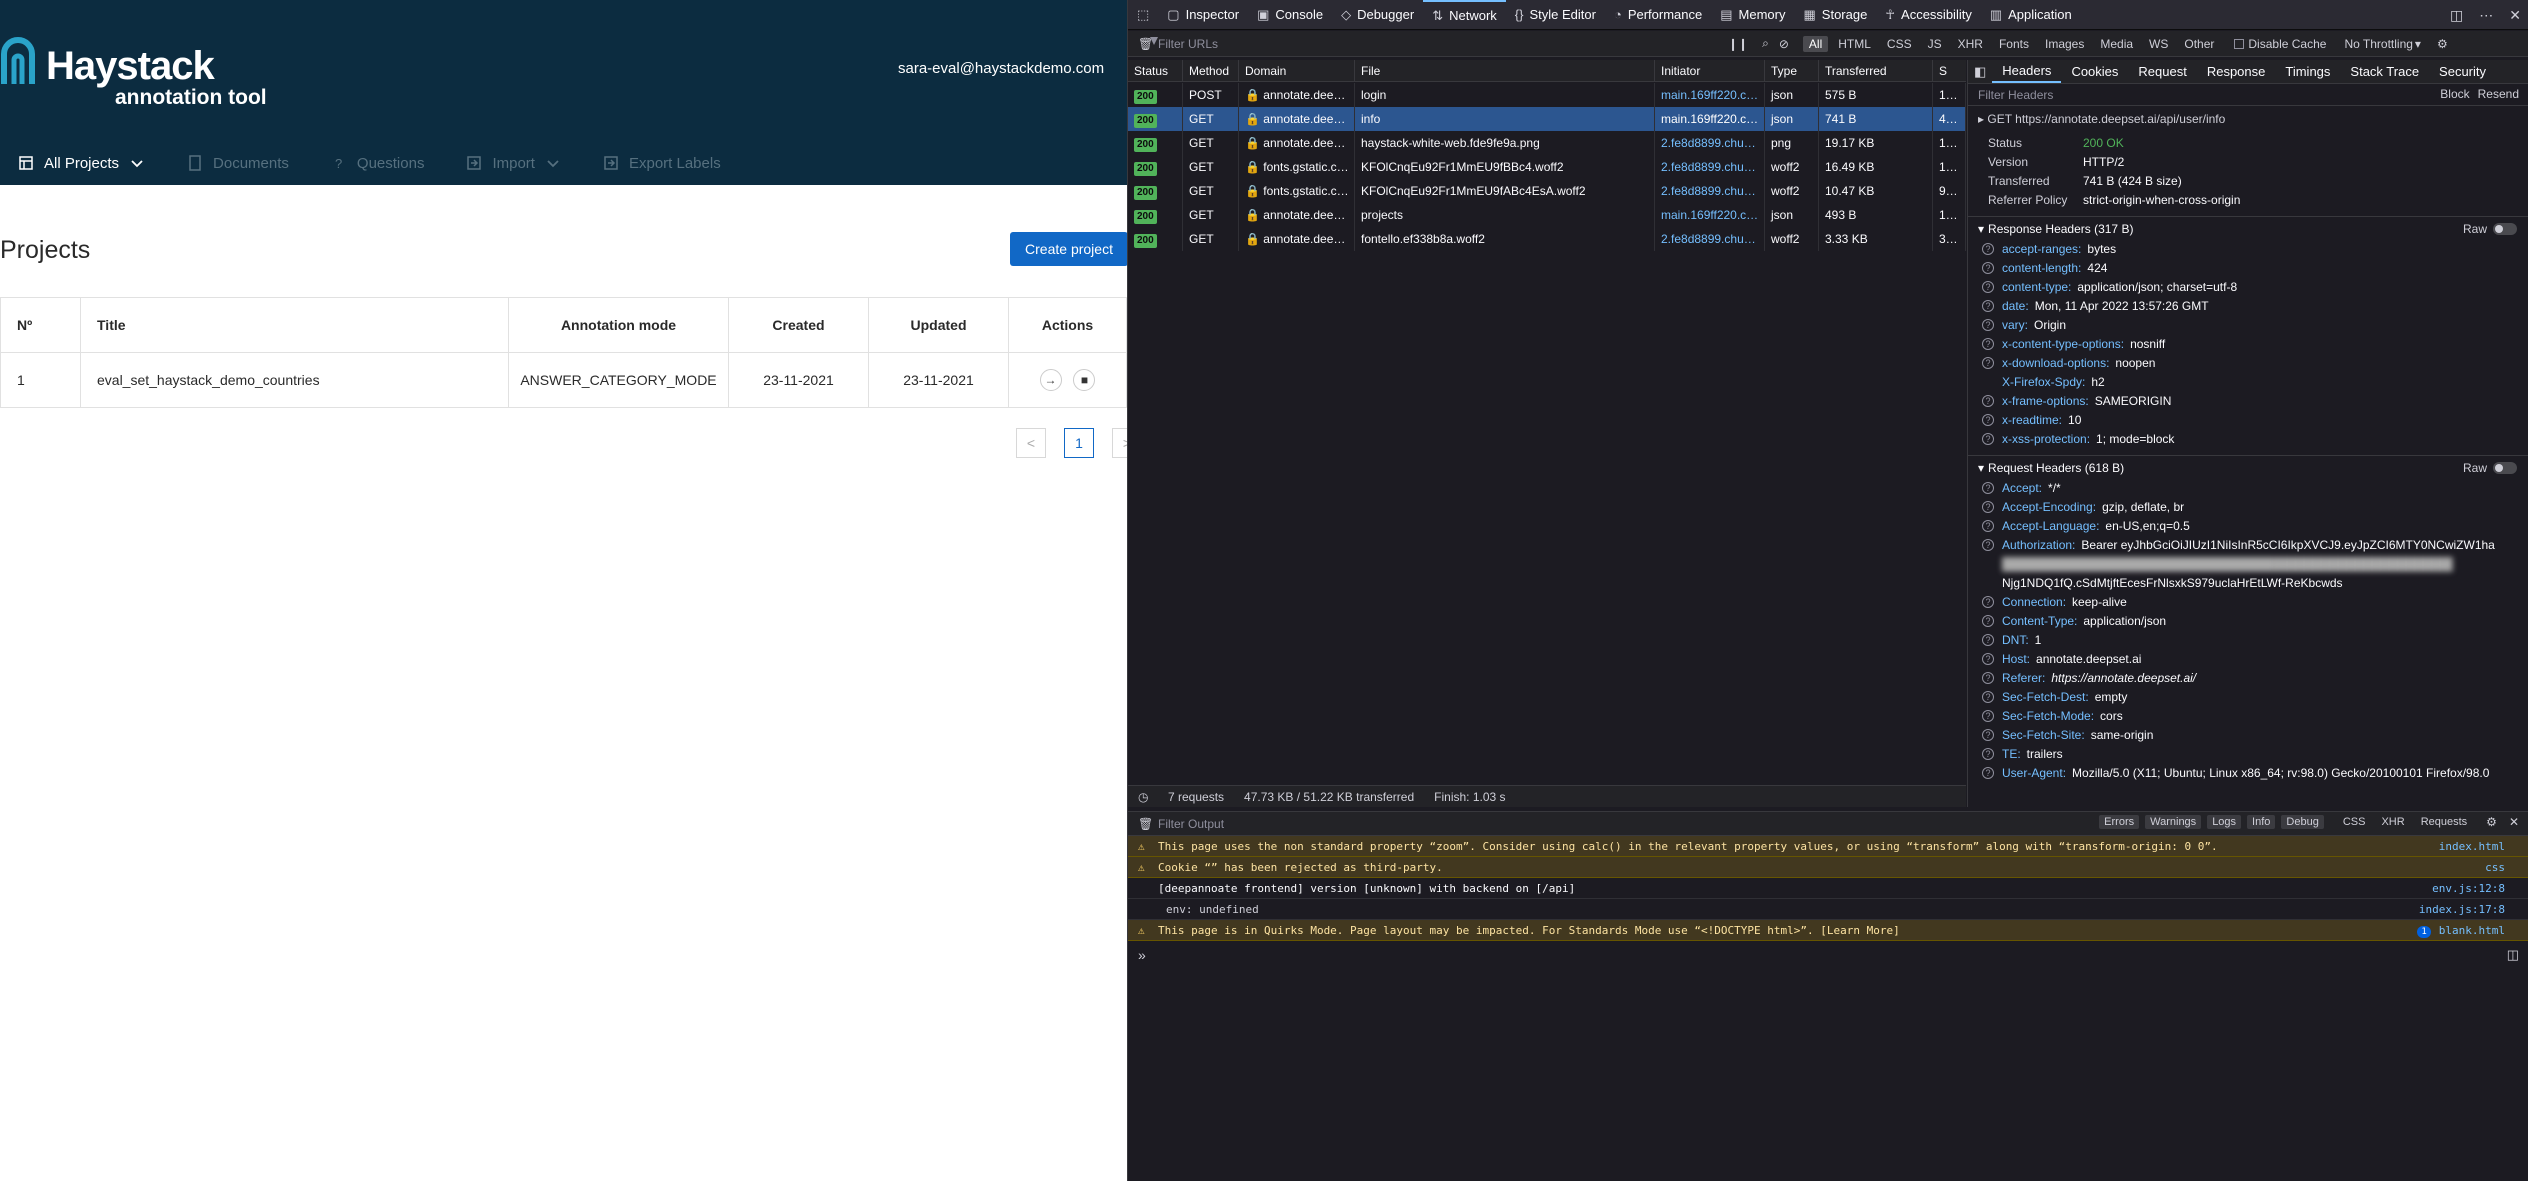  I want to click on filter-all: All, so click(1815, 43).